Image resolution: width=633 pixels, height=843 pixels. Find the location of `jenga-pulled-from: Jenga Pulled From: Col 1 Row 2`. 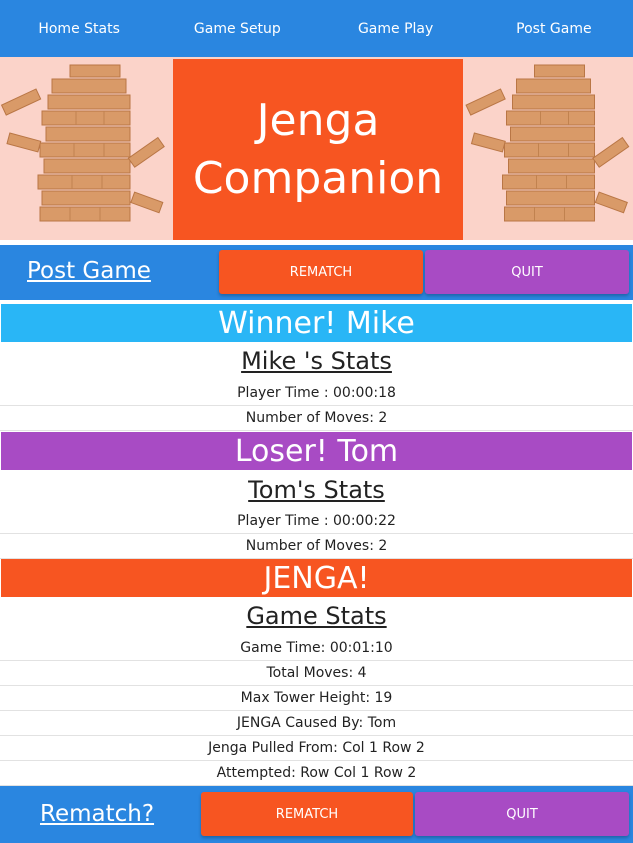

jenga-pulled-from: Jenga Pulled From: Col 1 Row 2 is located at coordinates (316, 748).